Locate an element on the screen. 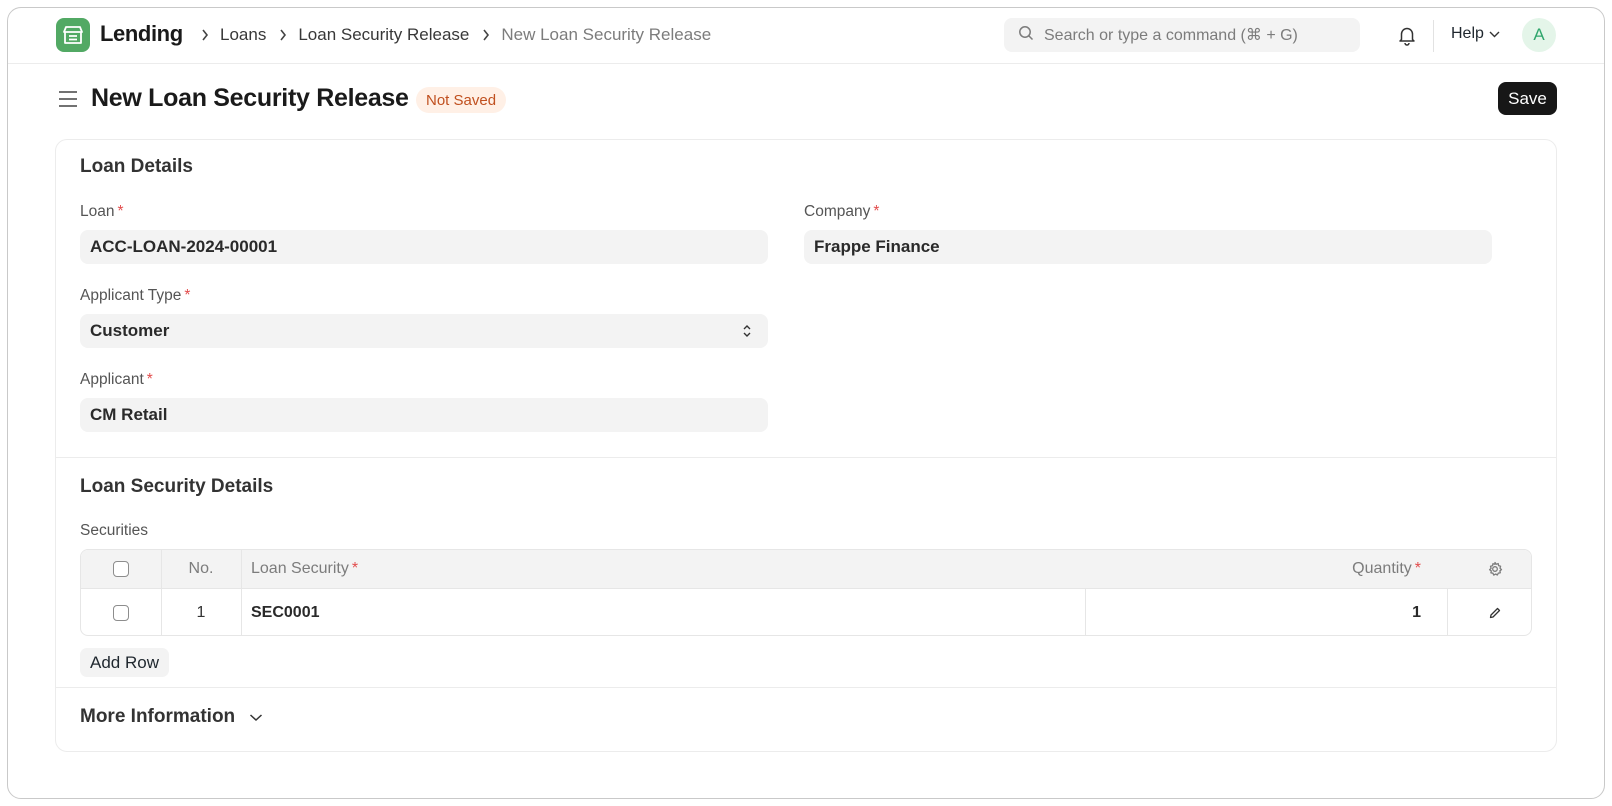 Image resolution: width=1612 pixels, height=806 pixels. applicant-type-select: Customer is located at coordinates (424, 331).